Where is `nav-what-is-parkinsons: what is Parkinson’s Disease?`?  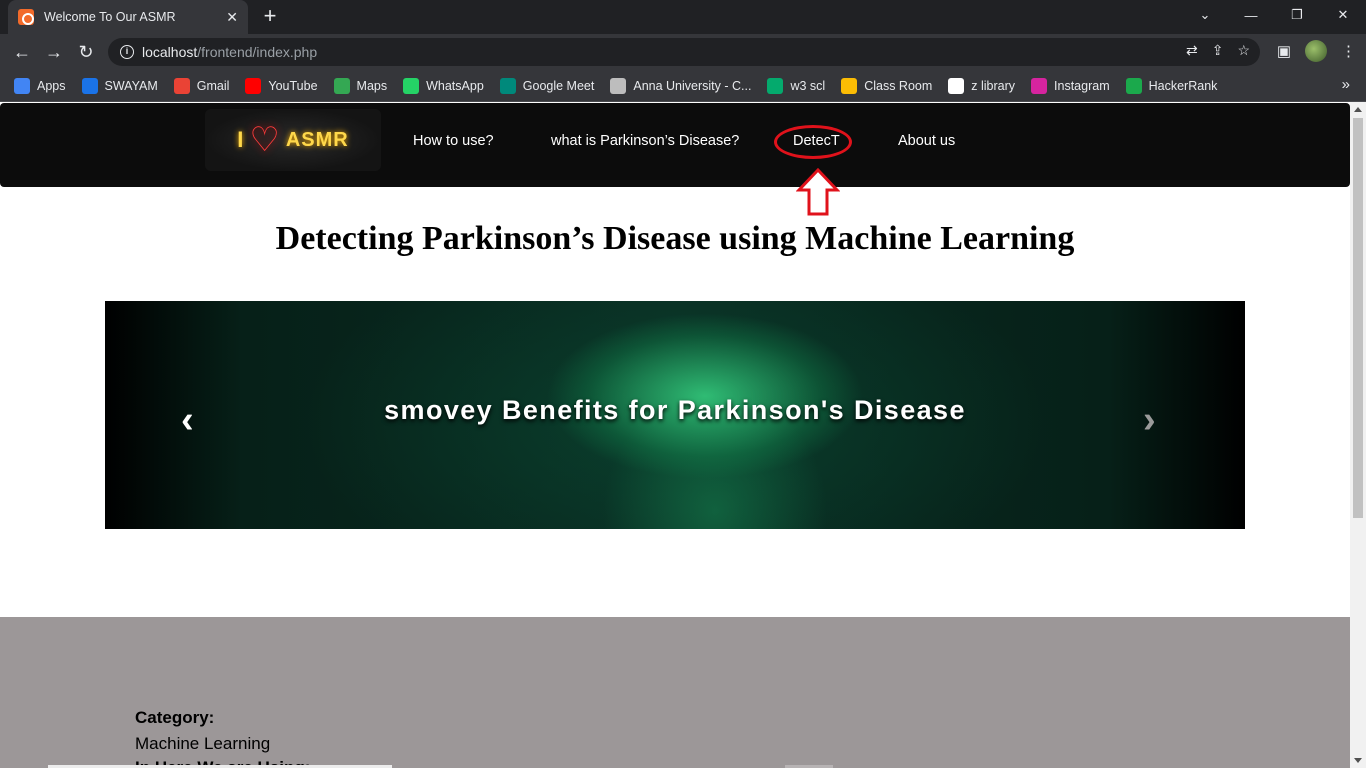 nav-what-is-parkinsons: what is Parkinson’s Disease? is located at coordinates (645, 141).